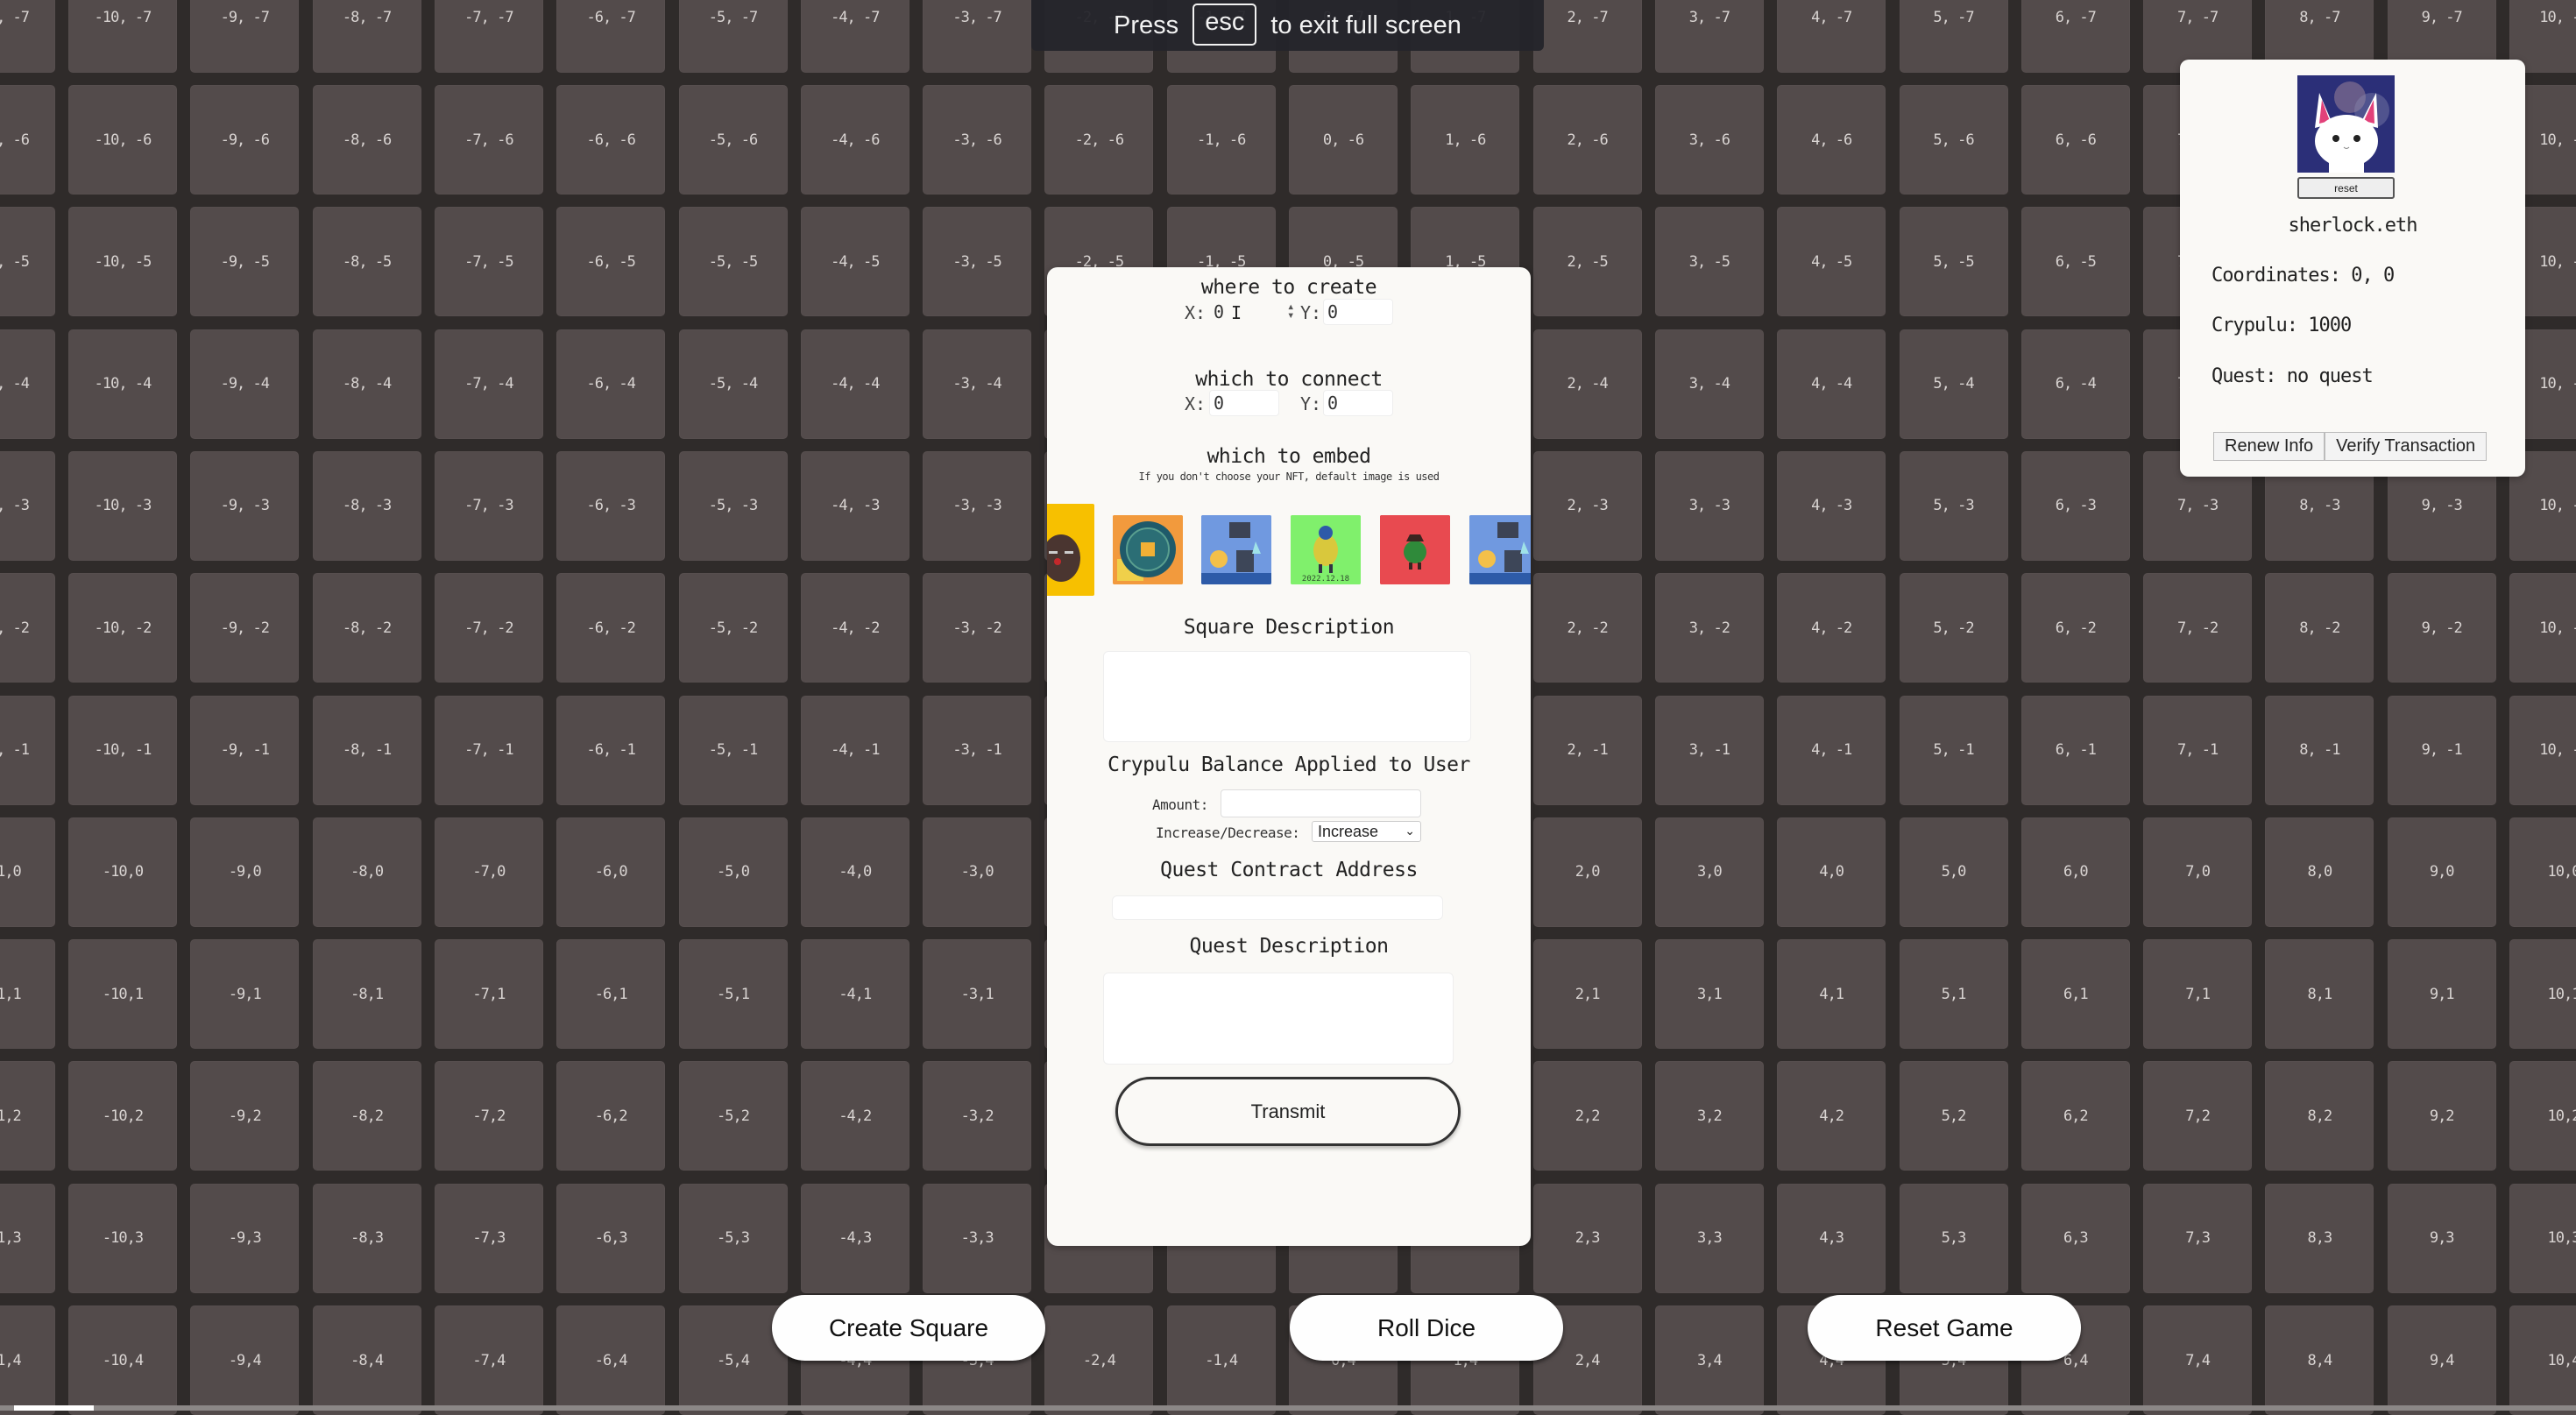 The image size is (2576, 1415). Describe the element at coordinates (1953, 384) in the screenshot. I see `board-tile: 5, -4` at that location.